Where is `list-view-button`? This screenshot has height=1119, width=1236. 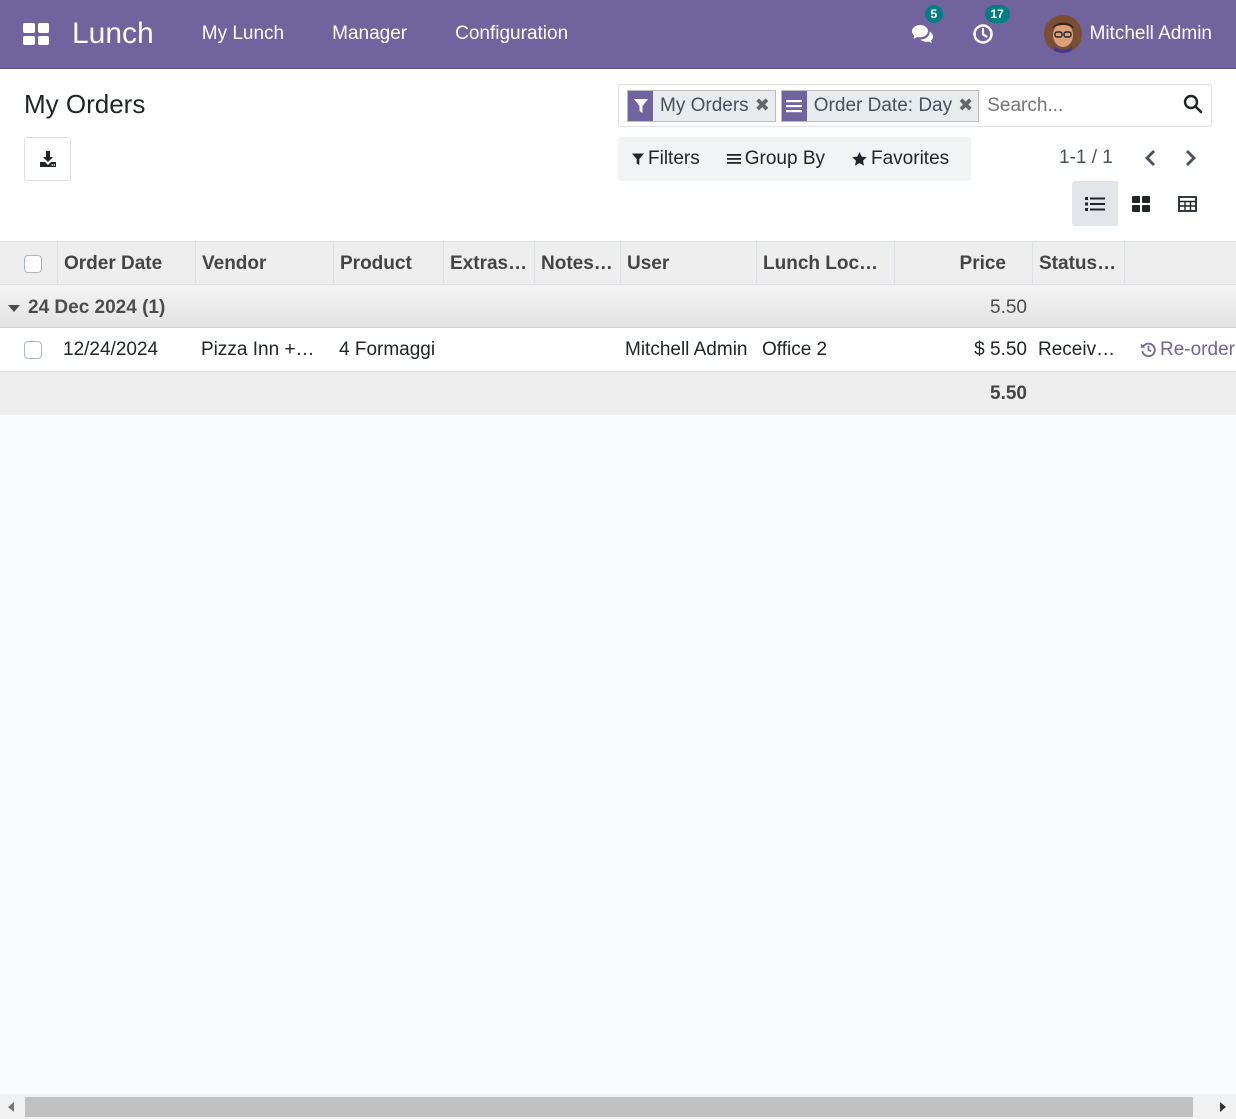 list-view-button is located at coordinates (1095, 203).